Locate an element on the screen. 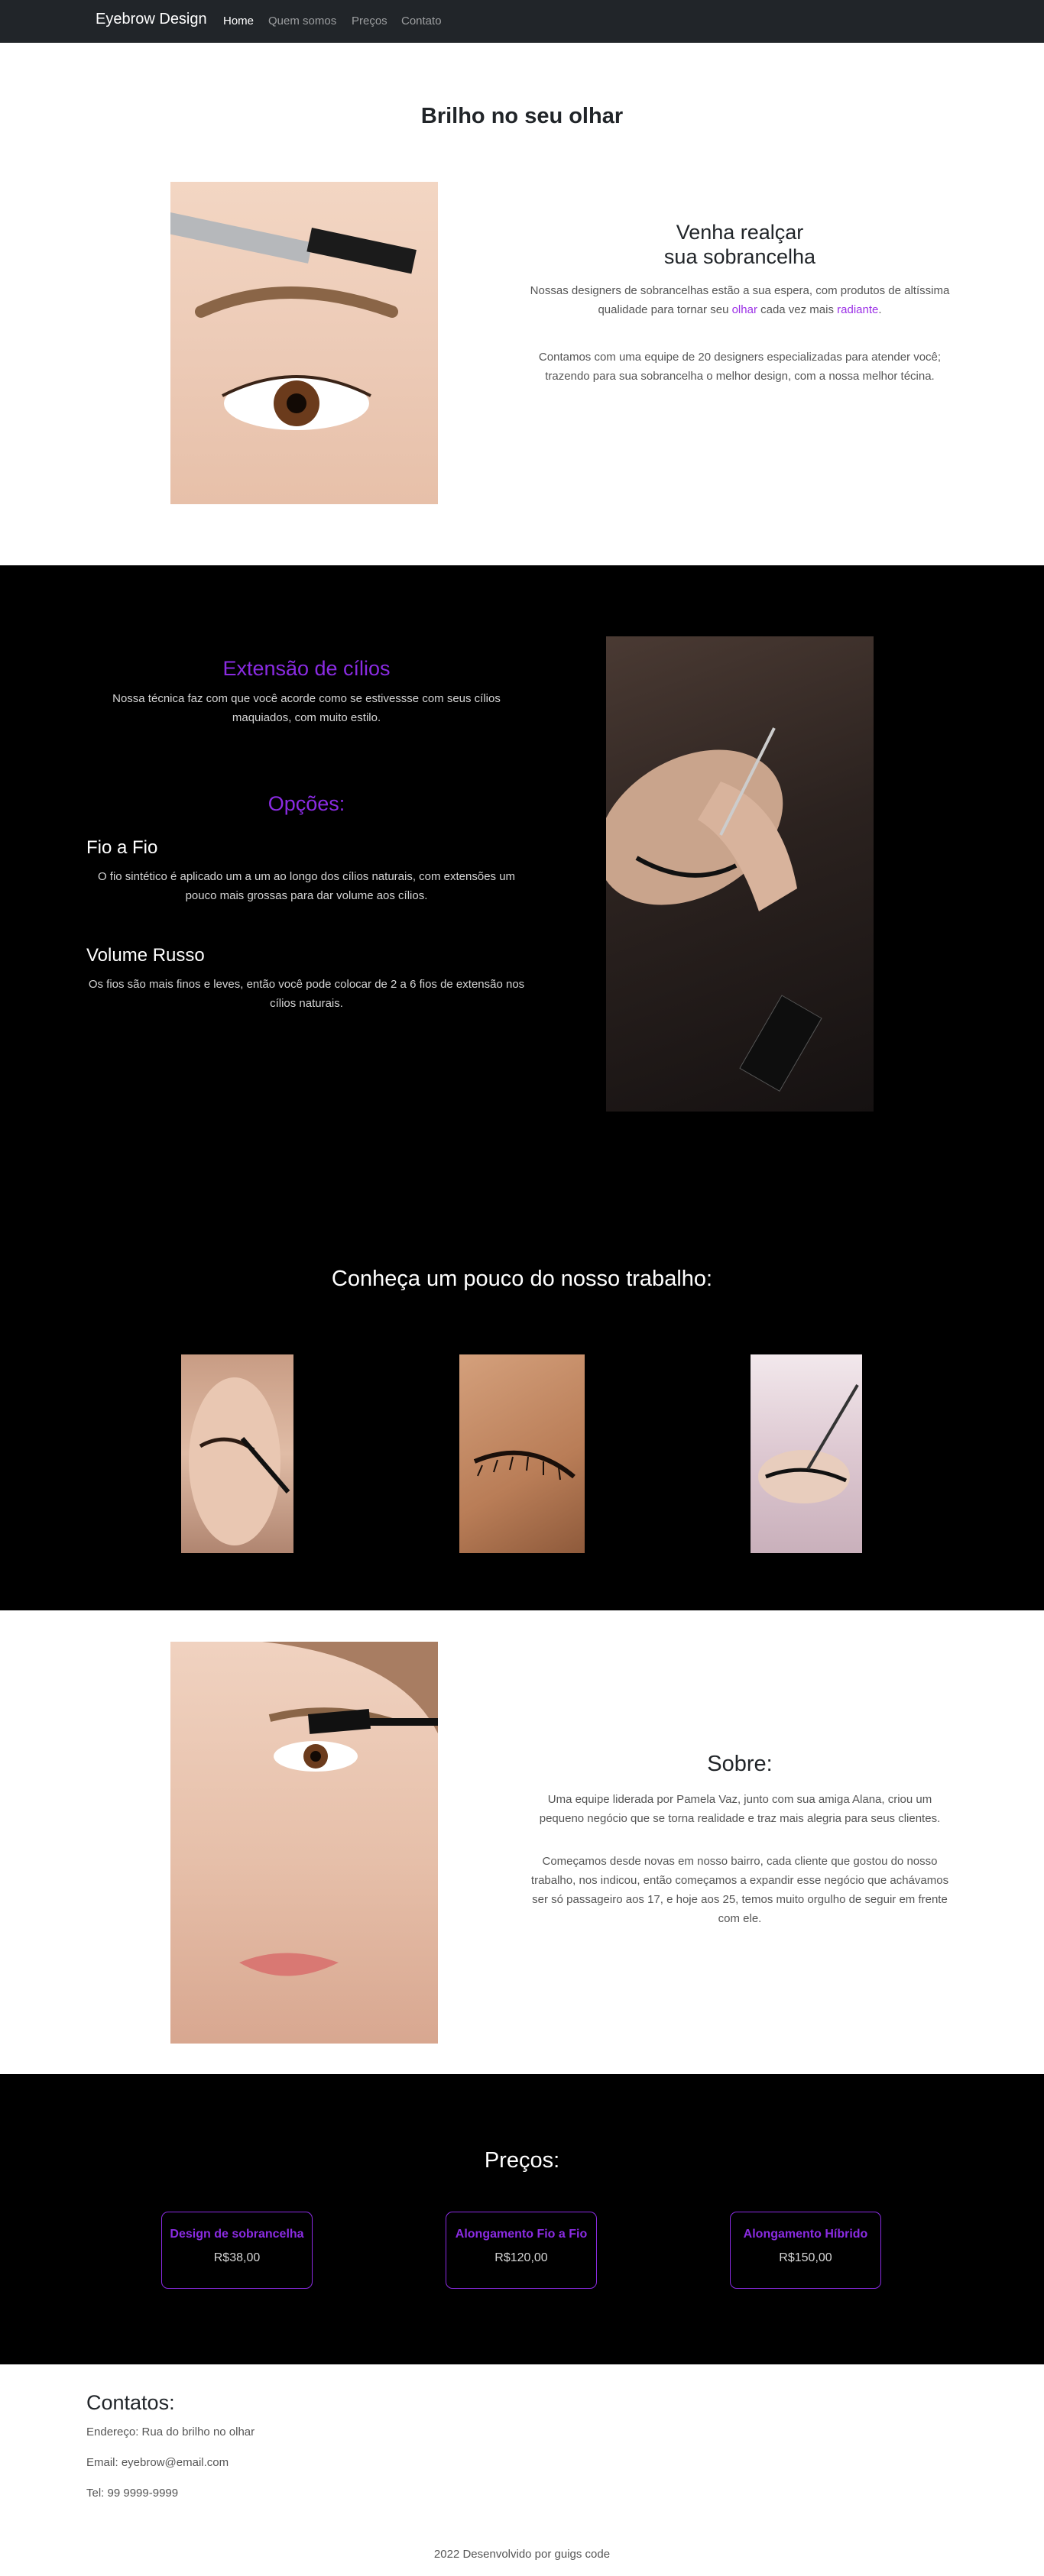 The image size is (1044, 2576). nav-link-precos: Preços is located at coordinates (369, 21).